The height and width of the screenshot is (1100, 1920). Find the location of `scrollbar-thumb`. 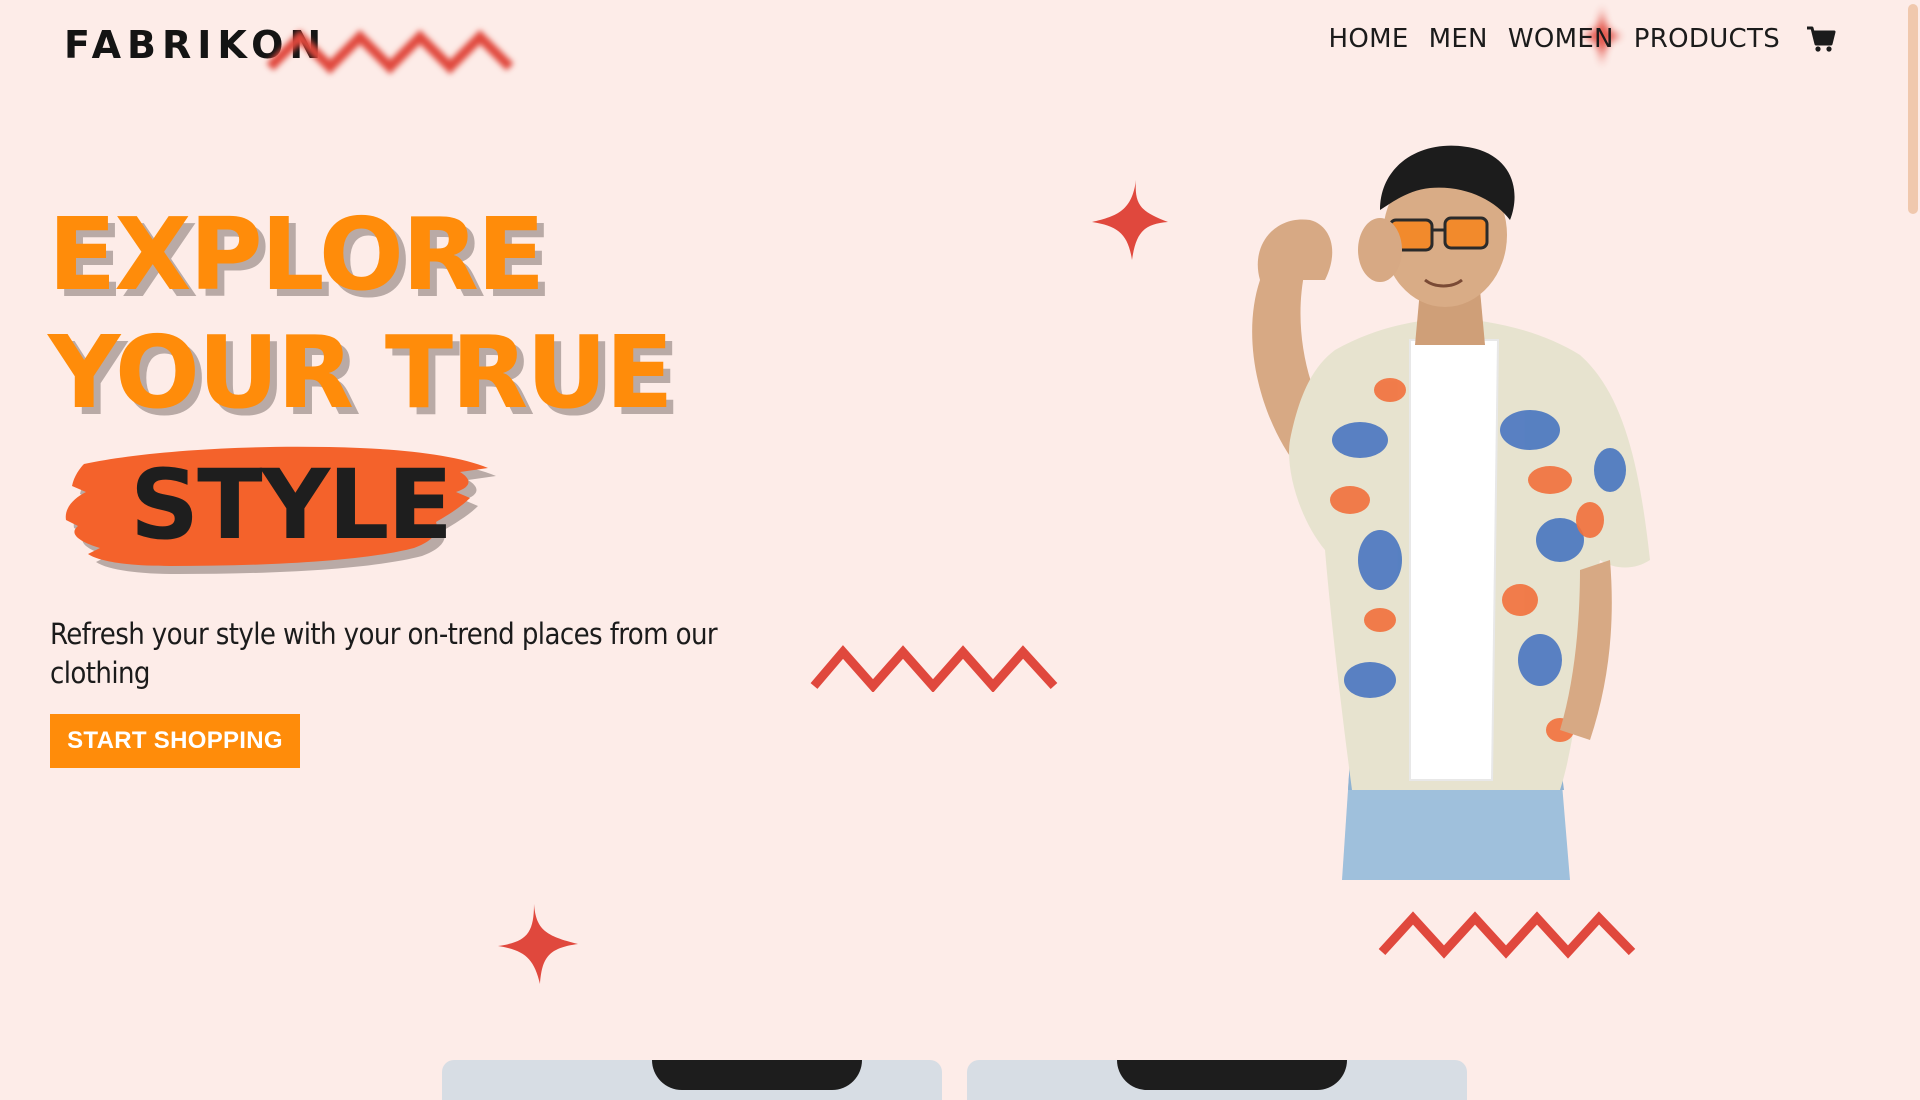

scrollbar-thumb is located at coordinates (1913, 109).